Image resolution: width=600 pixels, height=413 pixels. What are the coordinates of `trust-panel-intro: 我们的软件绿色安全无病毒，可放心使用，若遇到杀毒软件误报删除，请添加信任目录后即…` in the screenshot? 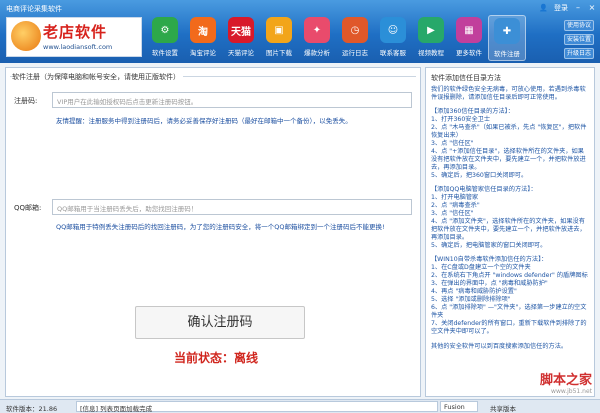 It's located at (508, 93).